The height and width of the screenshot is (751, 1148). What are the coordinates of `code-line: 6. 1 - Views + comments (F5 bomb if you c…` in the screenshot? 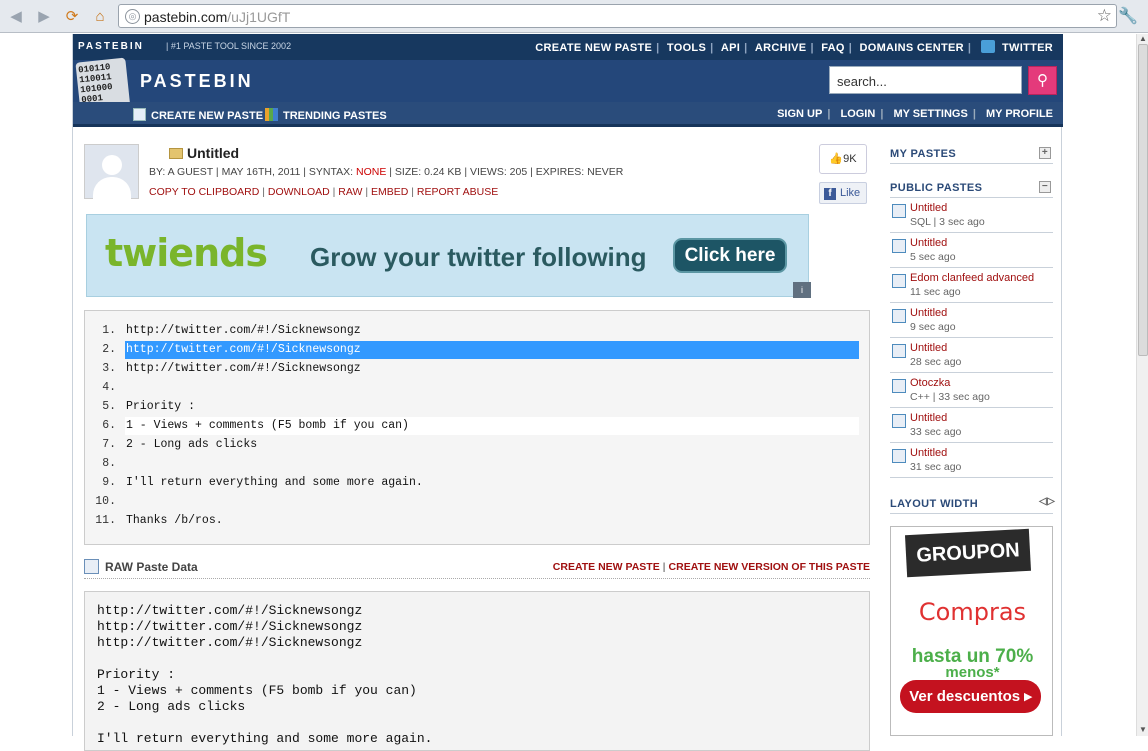 It's located at (472, 426).